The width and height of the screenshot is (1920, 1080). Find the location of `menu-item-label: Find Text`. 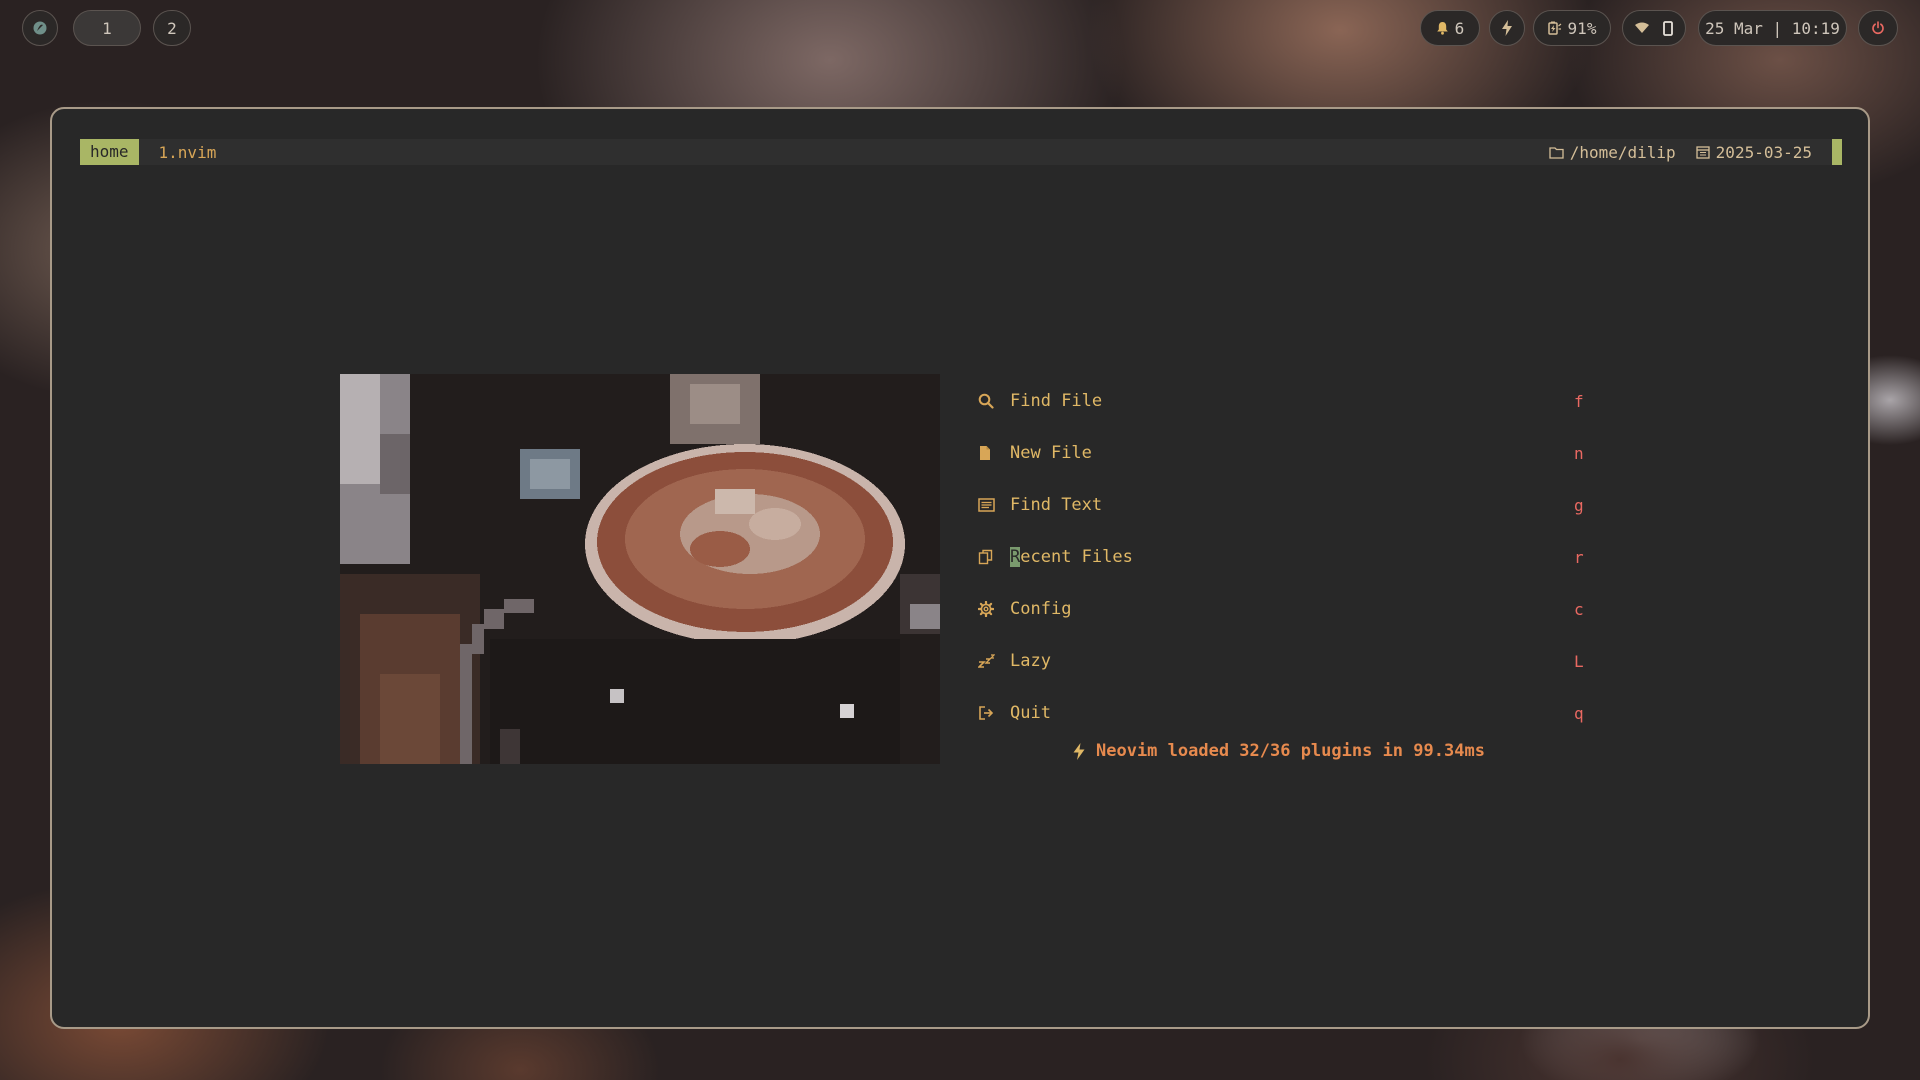

menu-item-label: Find Text is located at coordinates (1056, 505).